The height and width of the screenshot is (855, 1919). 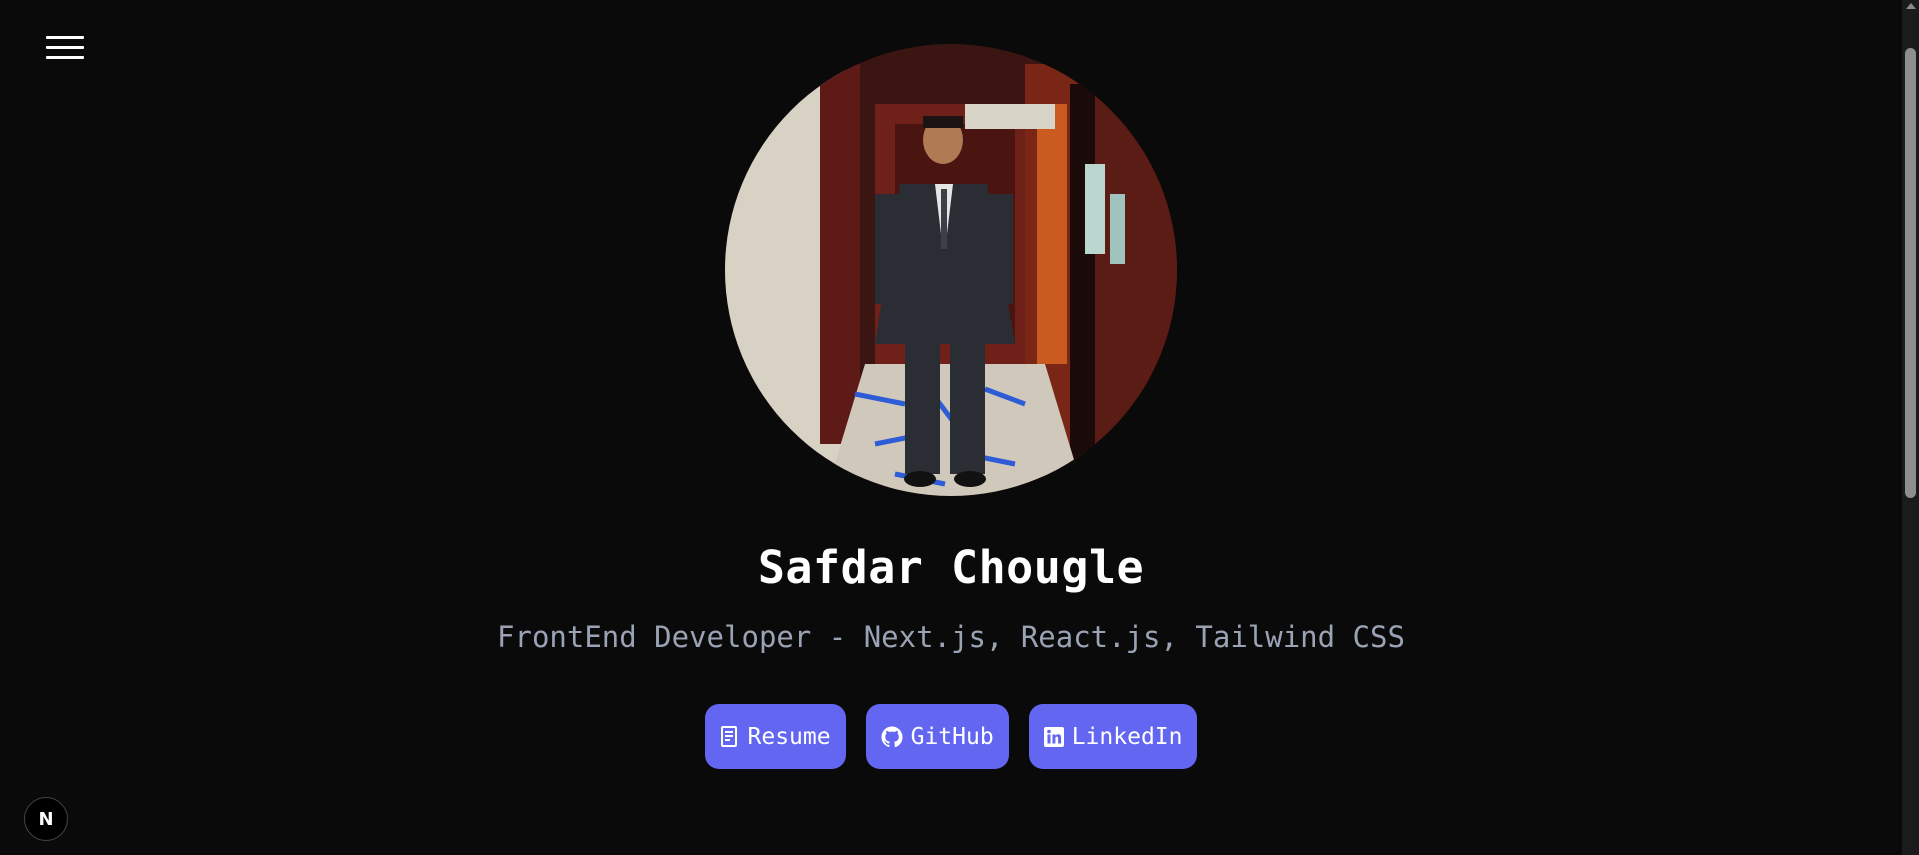 What do you see at coordinates (1911, 6) in the screenshot?
I see `scroll-up-arrow-icon` at bounding box center [1911, 6].